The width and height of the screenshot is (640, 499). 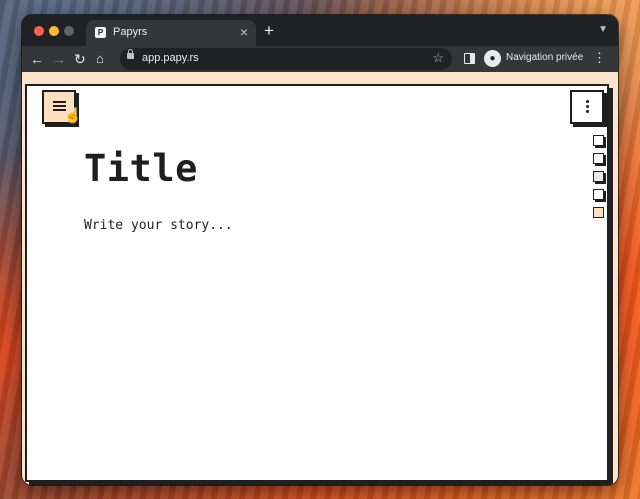 I want to click on title-bar: P Papyrs × + ▼, so click(x=320, y=30).